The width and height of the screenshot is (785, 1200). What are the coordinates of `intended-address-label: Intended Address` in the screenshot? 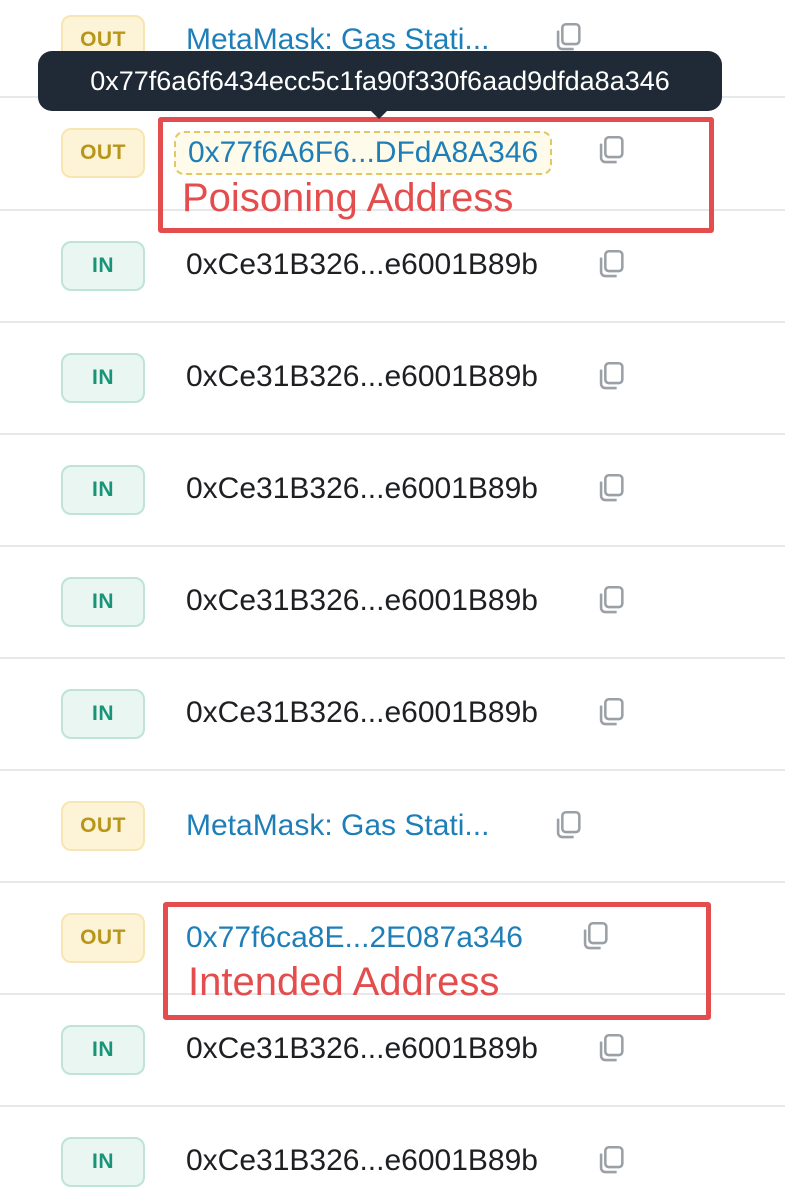 It's located at (344, 982).